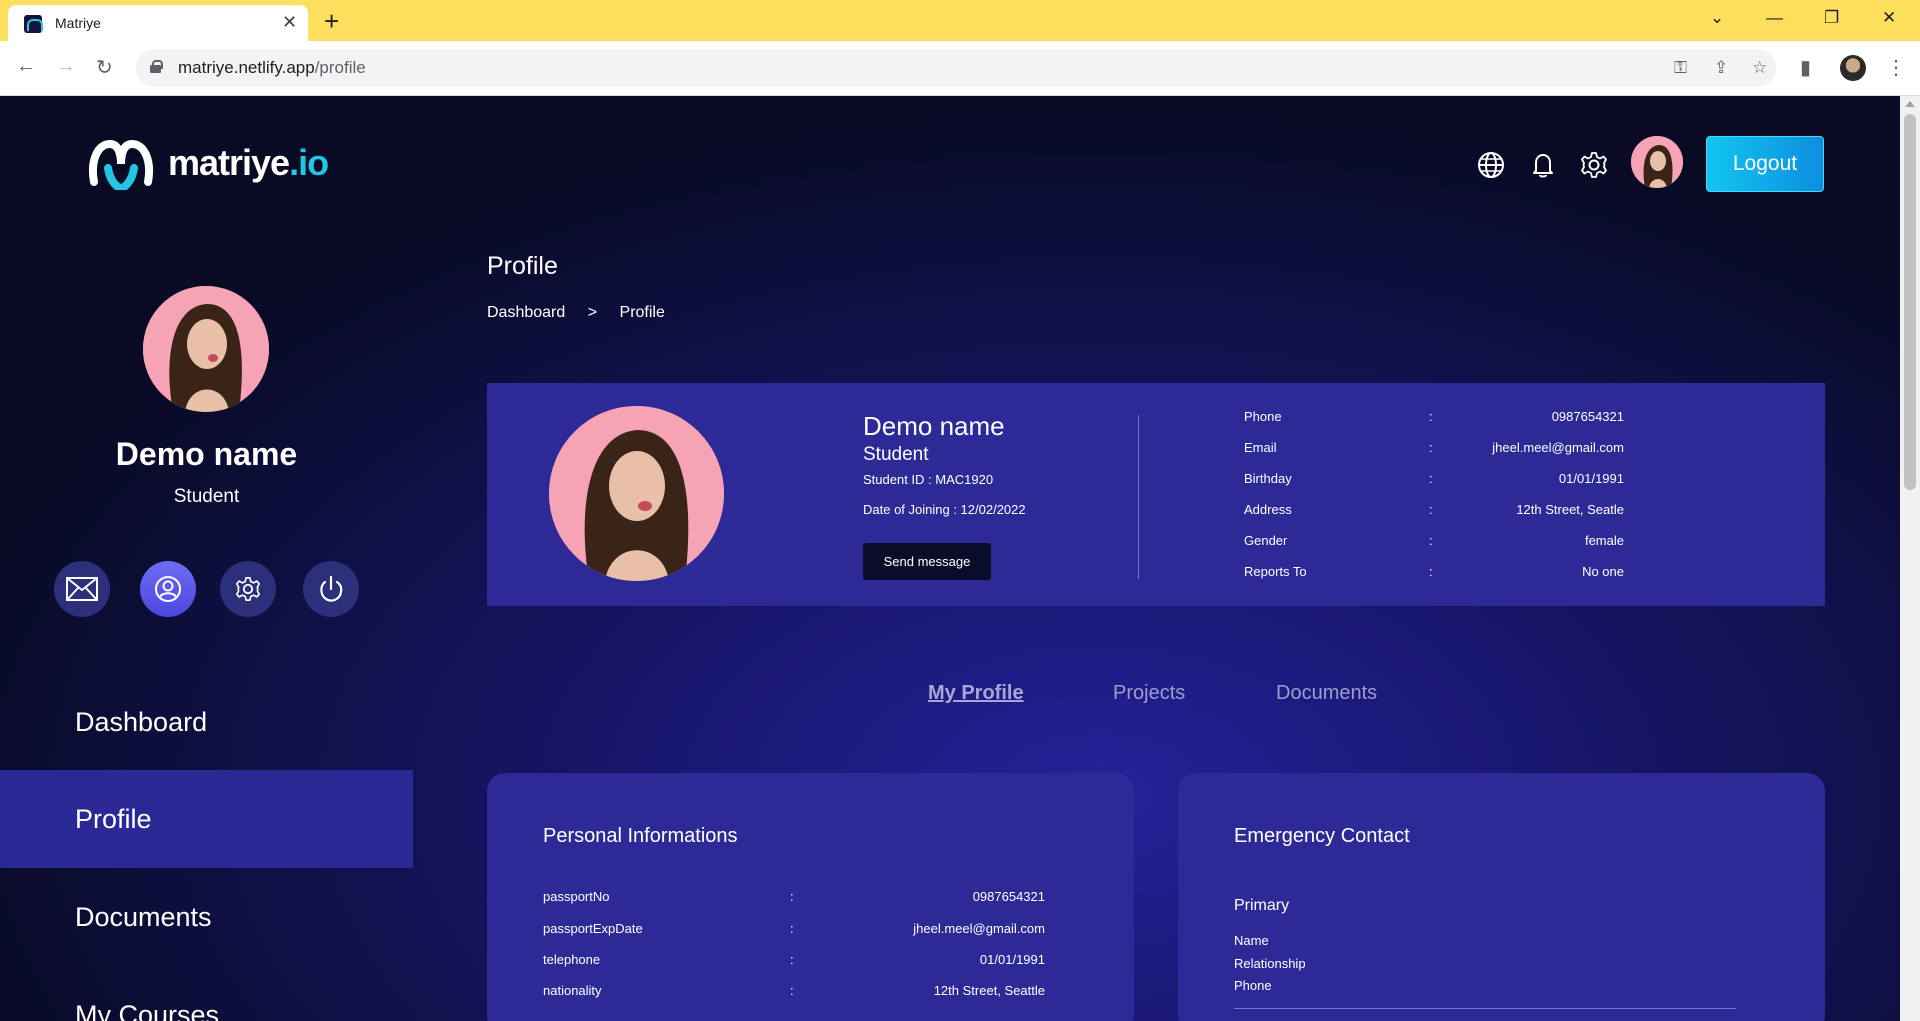 This screenshot has height=1021, width=1920. What do you see at coordinates (78, 23) in the screenshot?
I see `browser-tab-title: Matriye` at bounding box center [78, 23].